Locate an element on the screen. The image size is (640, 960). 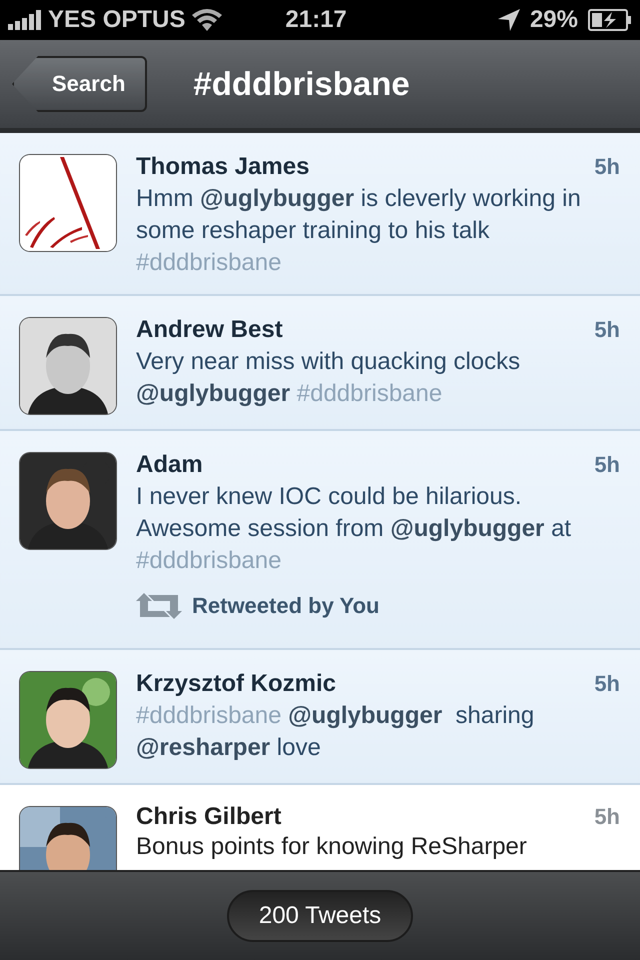
tweet-row: Andrew Best 5h Very near miss with quacking clocks @uglybugger #dddbrisbane is located at coordinates (320, 363).